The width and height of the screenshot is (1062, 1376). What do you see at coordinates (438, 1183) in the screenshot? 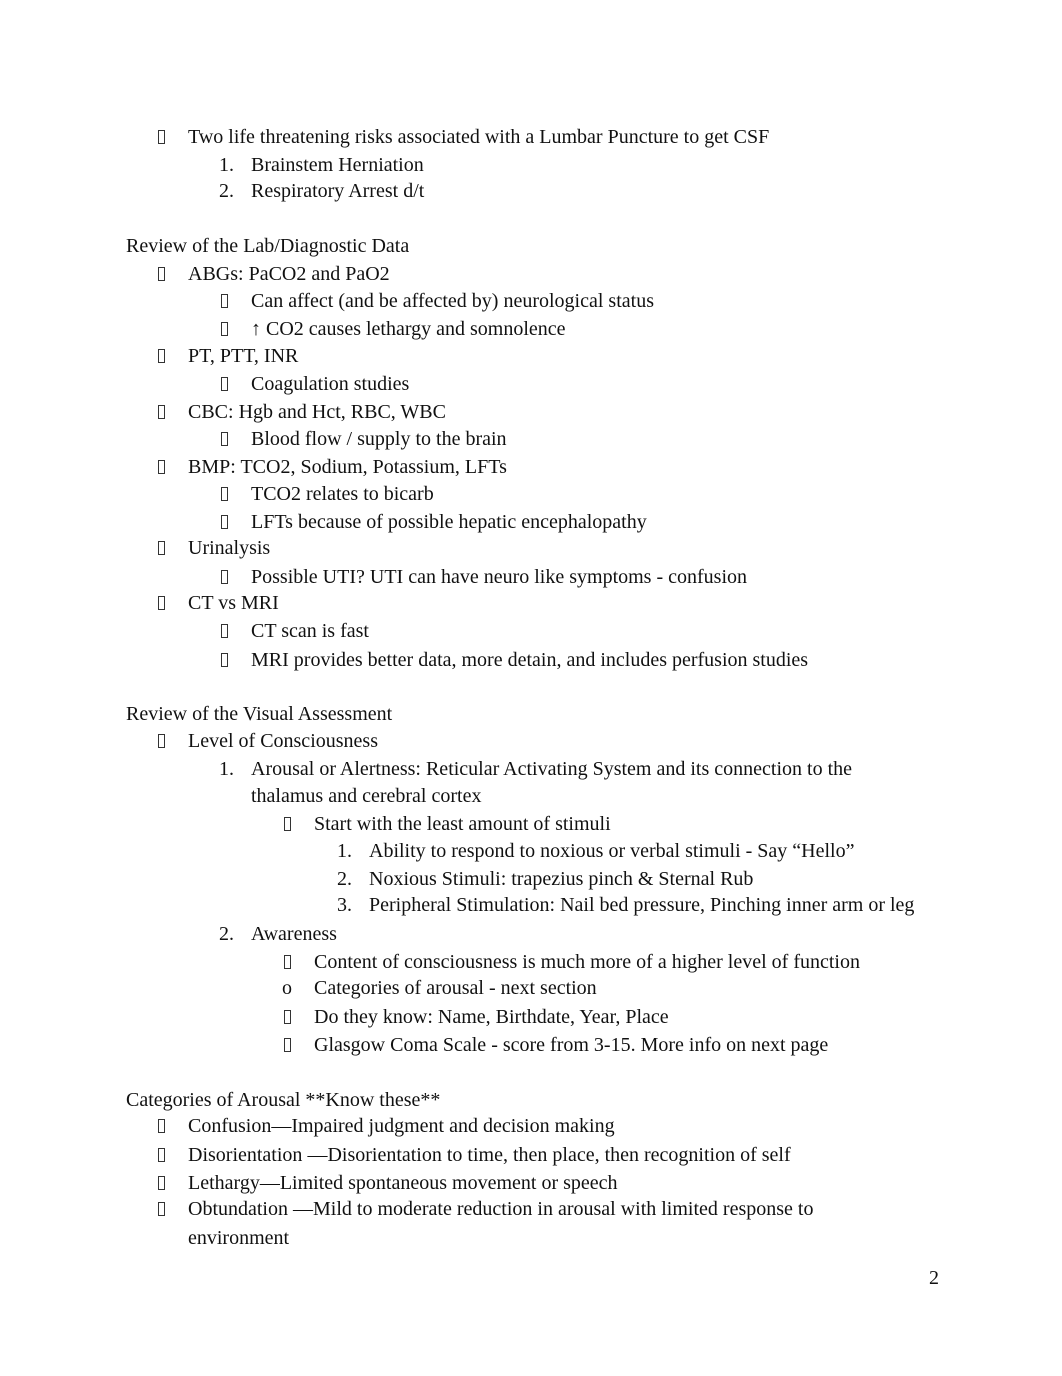
I see `category-definition: —Limited spontaneous movement or speech` at bounding box center [438, 1183].